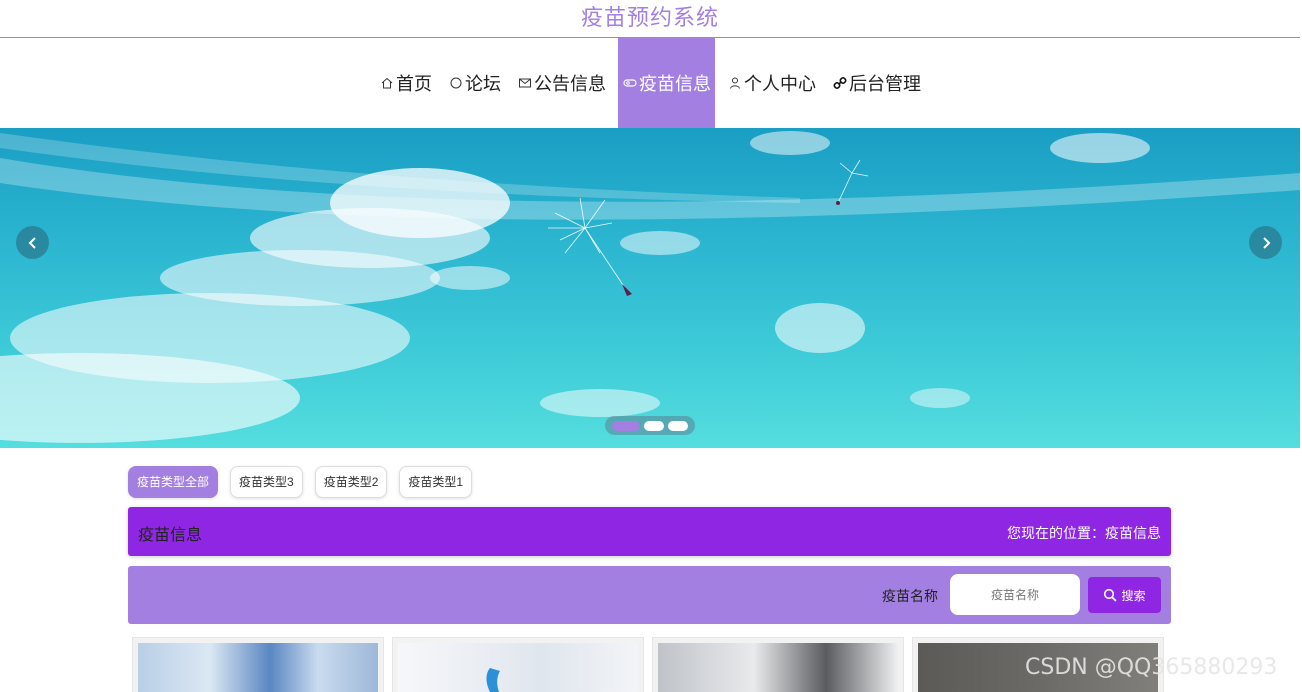 This screenshot has height=692, width=1302. I want to click on nav-item-admin: 后台管理, so click(876, 83).